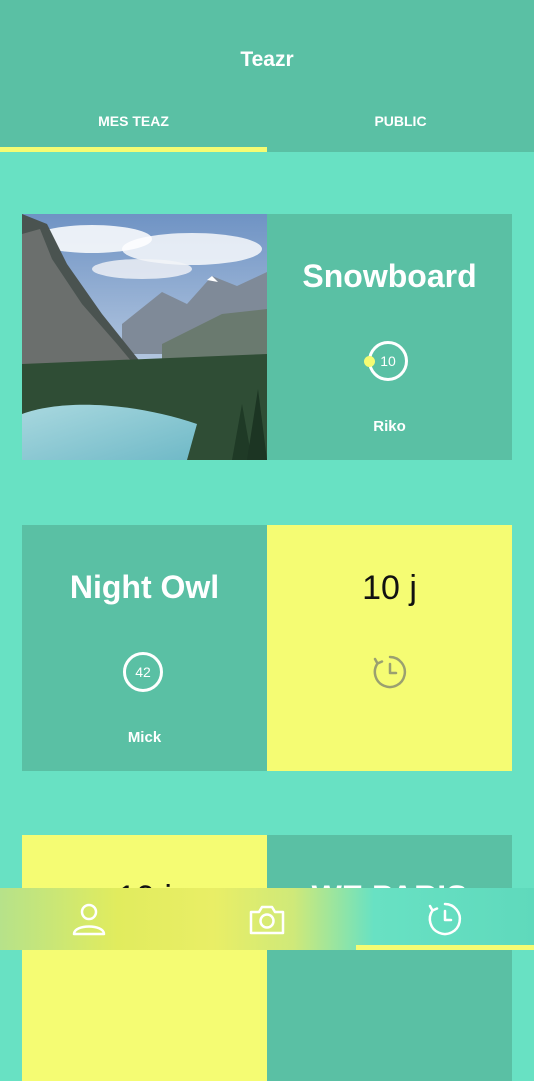 Image resolution: width=534 pixels, height=1081 pixels. I want to click on nav-timer-button, so click(445, 919).